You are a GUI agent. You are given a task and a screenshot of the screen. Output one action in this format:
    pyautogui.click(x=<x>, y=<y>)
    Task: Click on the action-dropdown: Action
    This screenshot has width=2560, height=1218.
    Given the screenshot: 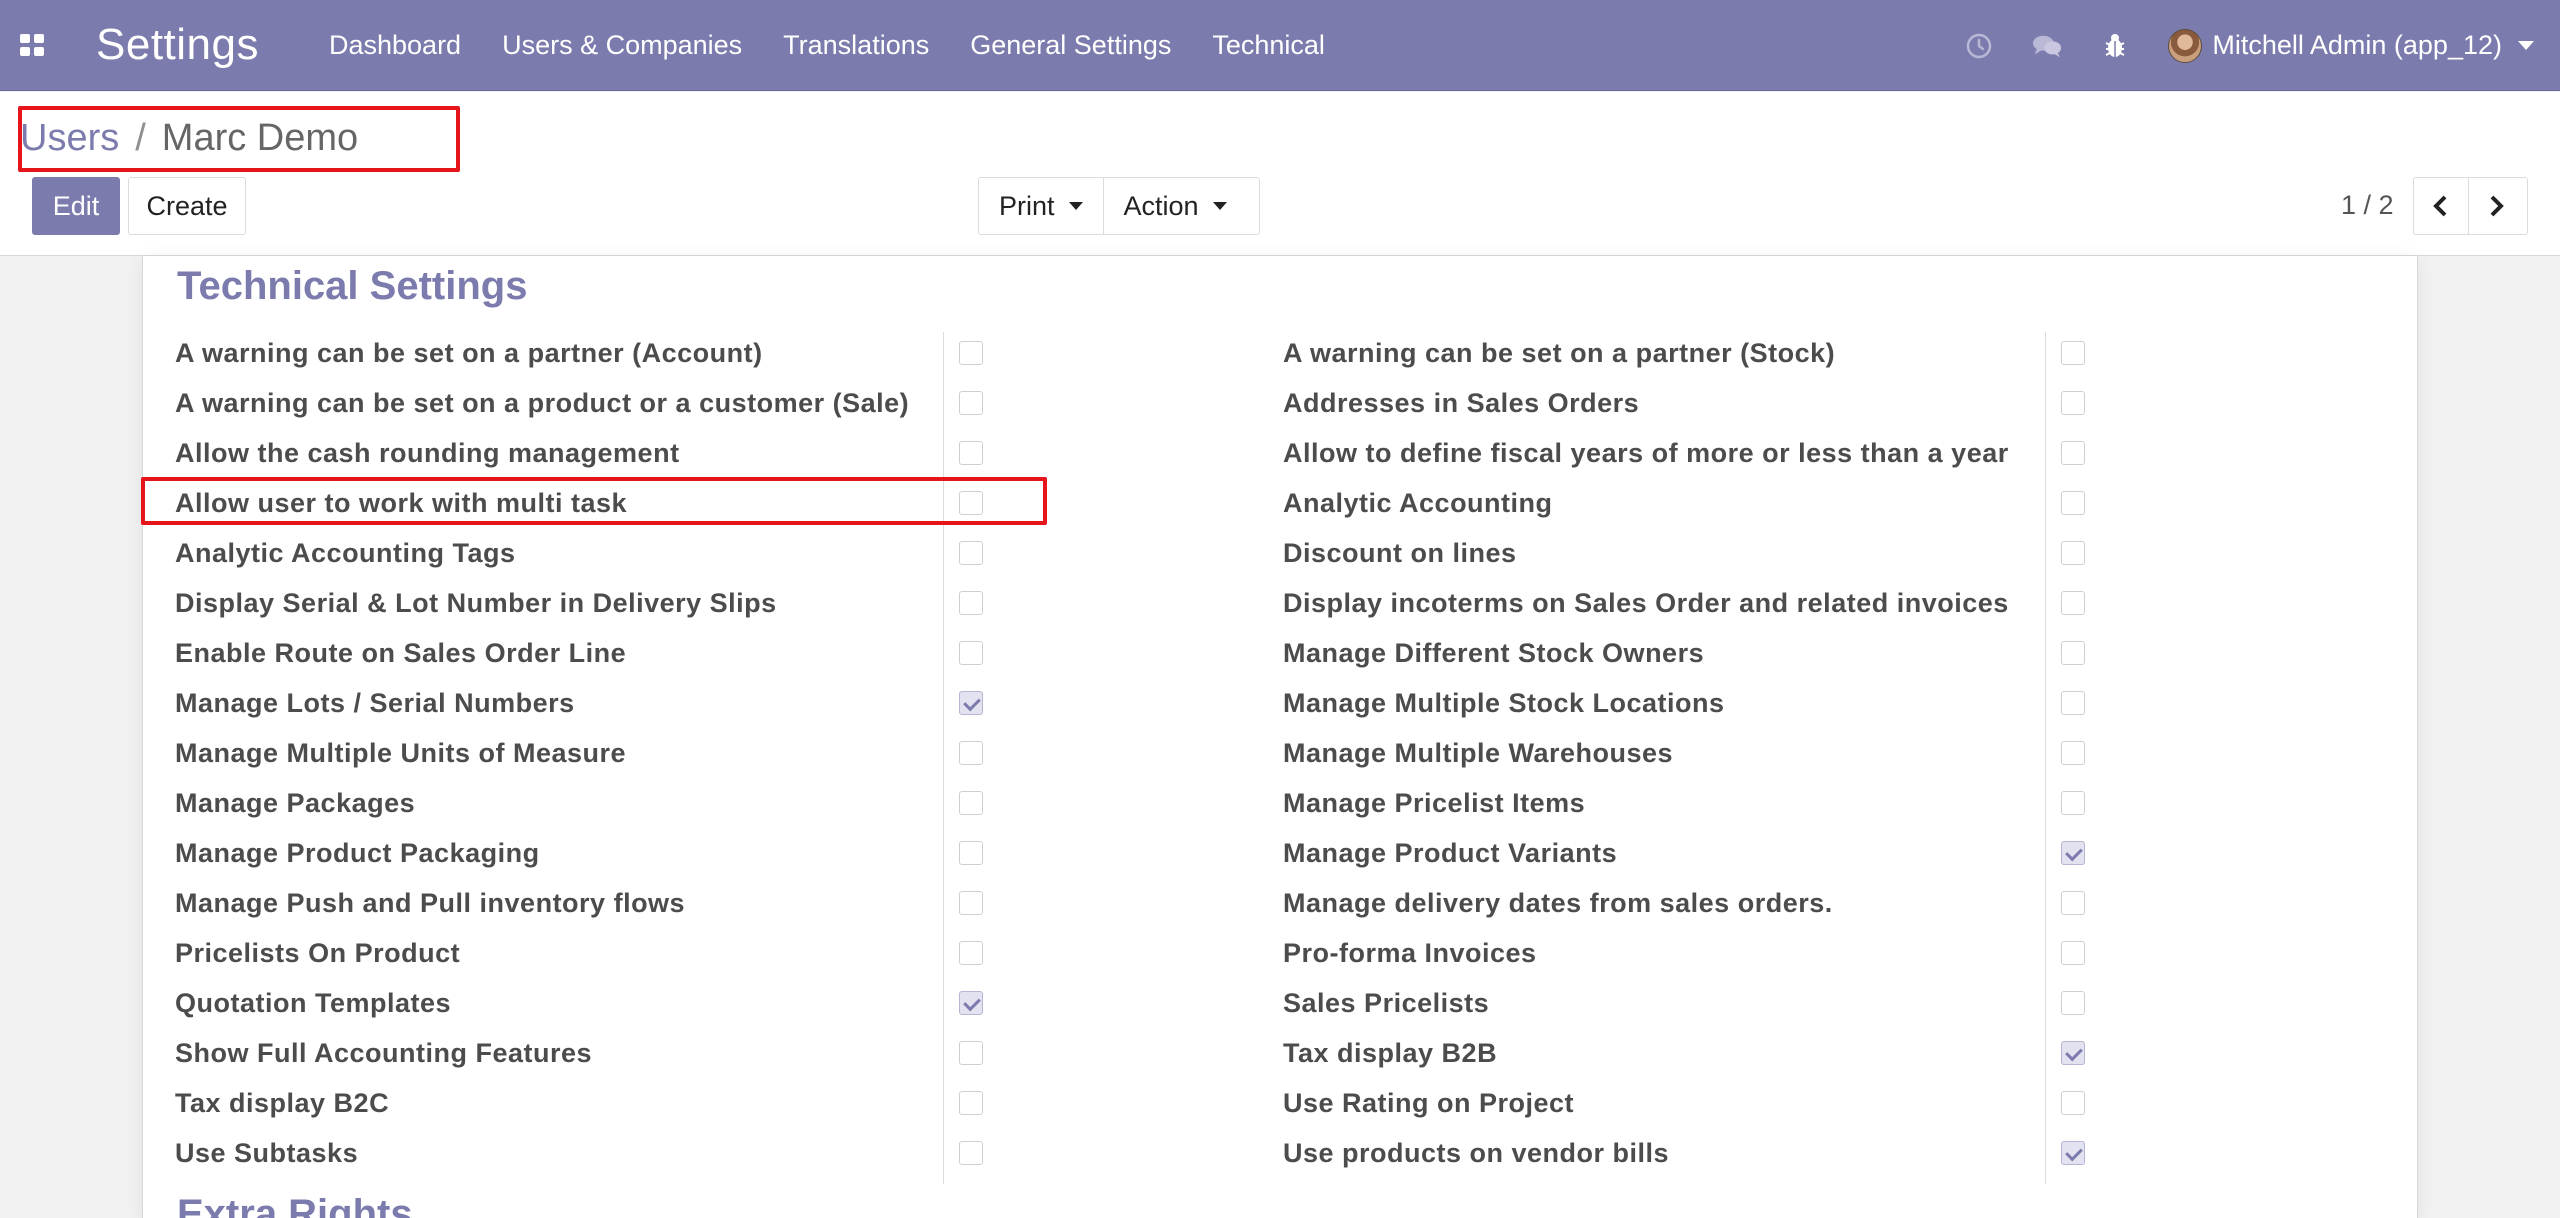 What is the action you would take?
    pyautogui.click(x=1174, y=206)
    